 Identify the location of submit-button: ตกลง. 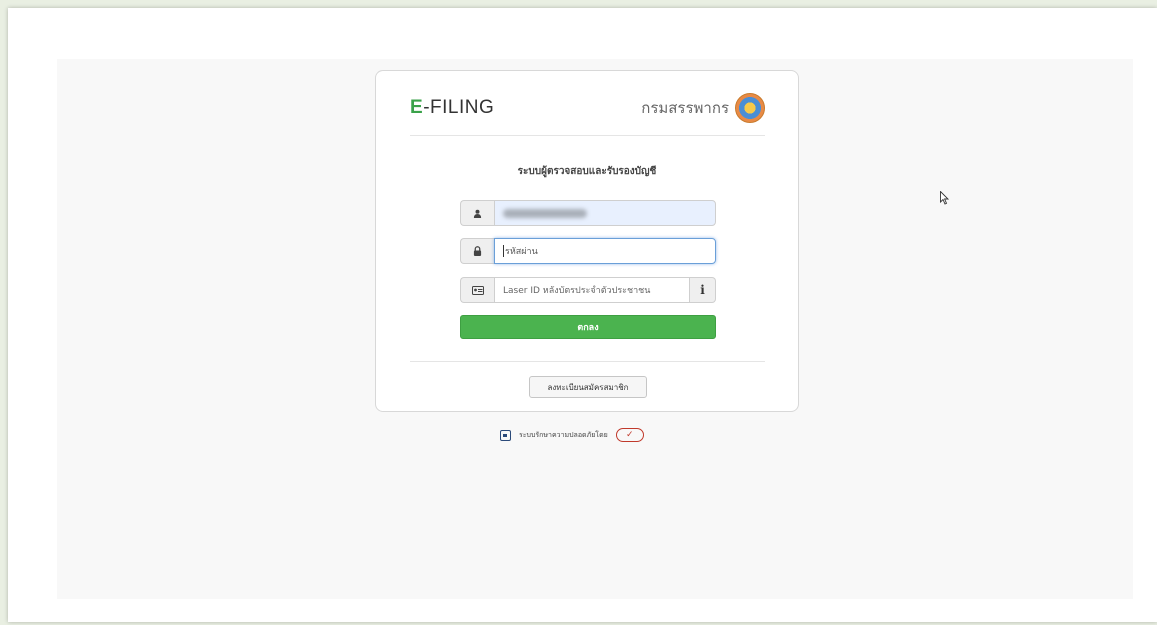
(588, 327).